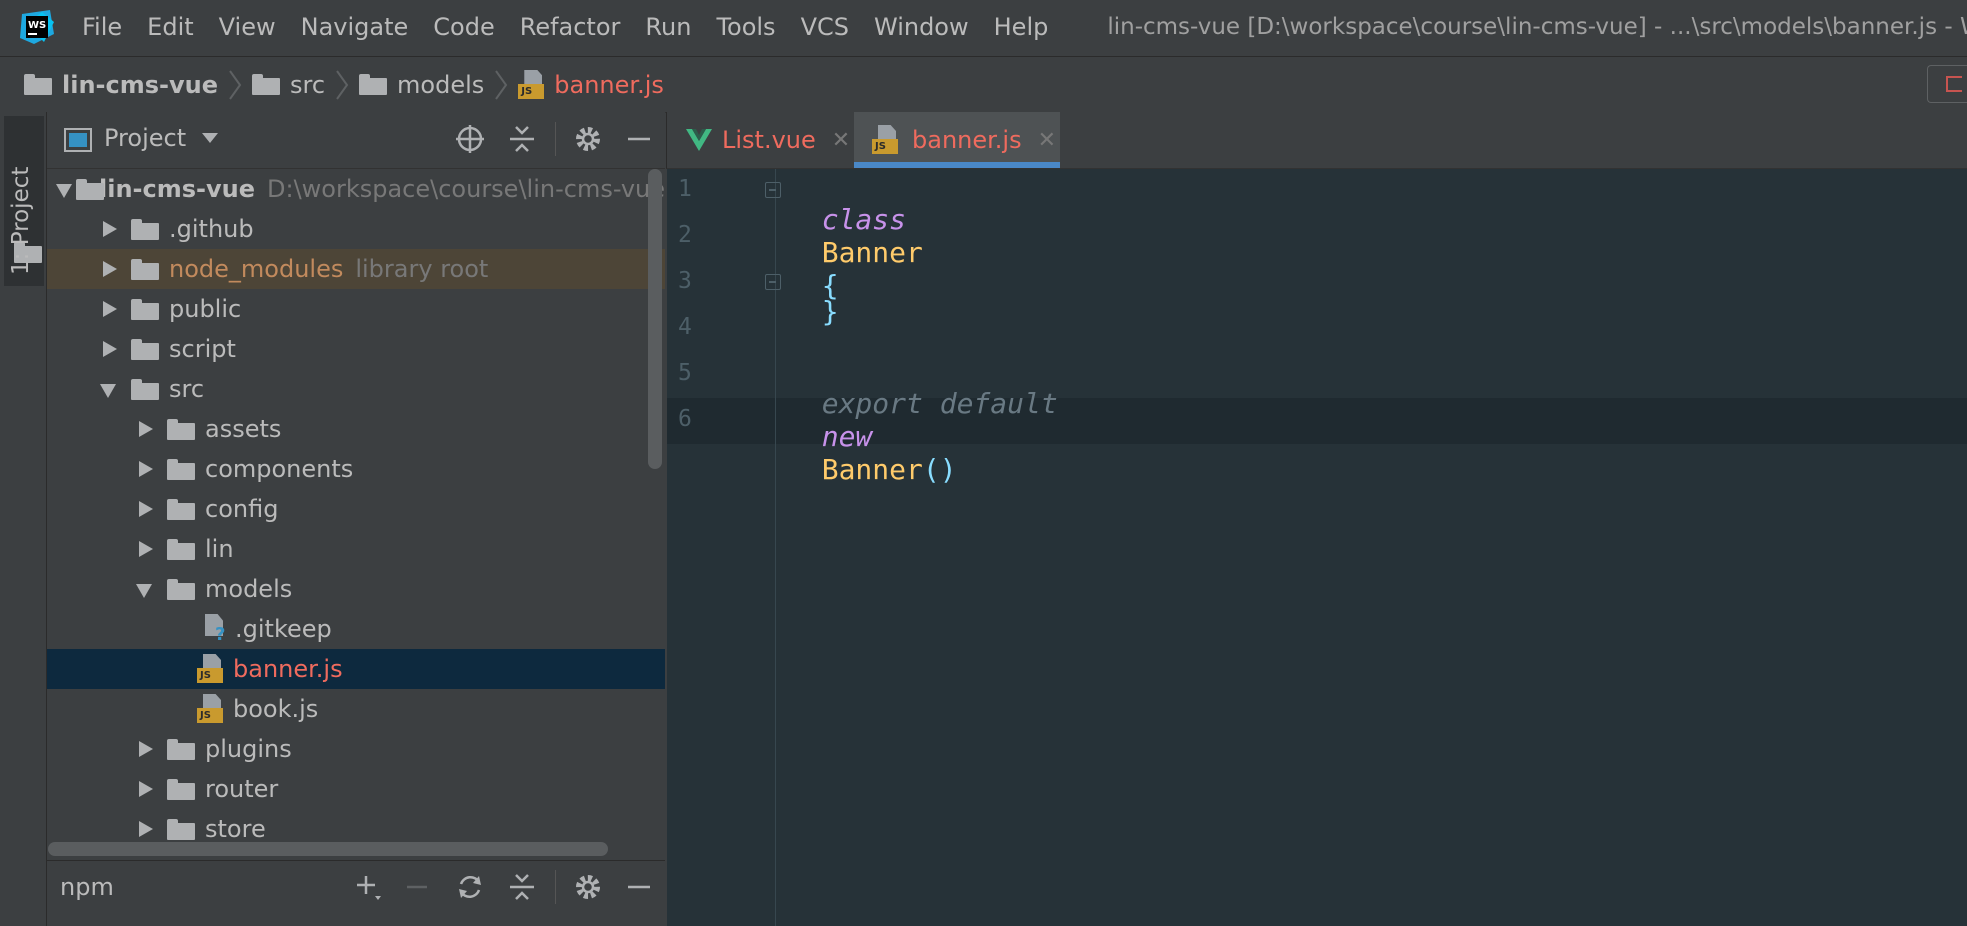 The image size is (1967, 926). Describe the element at coordinates (247, 27) in the screenshot. I see `menu-view: View` at that location.